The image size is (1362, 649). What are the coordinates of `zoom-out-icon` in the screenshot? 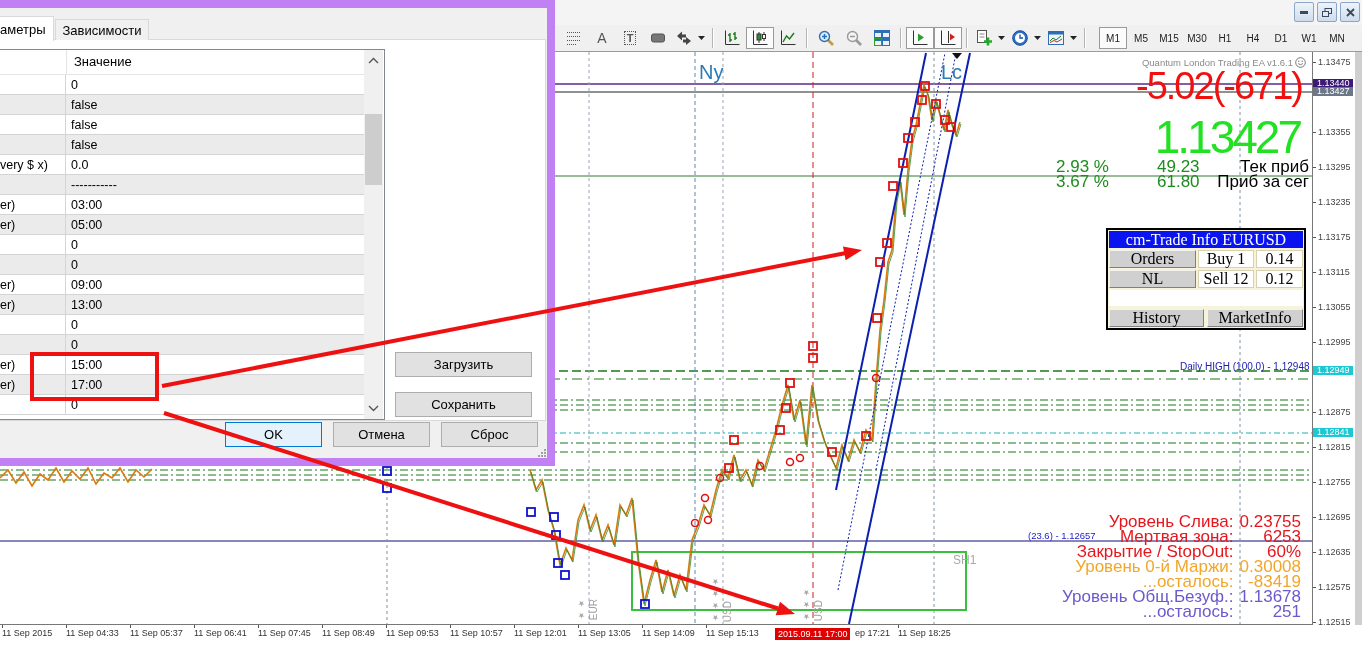 It's located at (854, 38).